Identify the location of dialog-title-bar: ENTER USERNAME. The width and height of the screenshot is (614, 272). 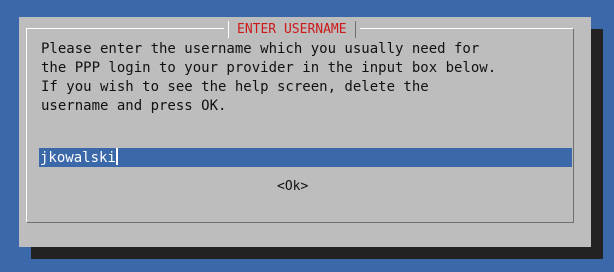
(292, 29).